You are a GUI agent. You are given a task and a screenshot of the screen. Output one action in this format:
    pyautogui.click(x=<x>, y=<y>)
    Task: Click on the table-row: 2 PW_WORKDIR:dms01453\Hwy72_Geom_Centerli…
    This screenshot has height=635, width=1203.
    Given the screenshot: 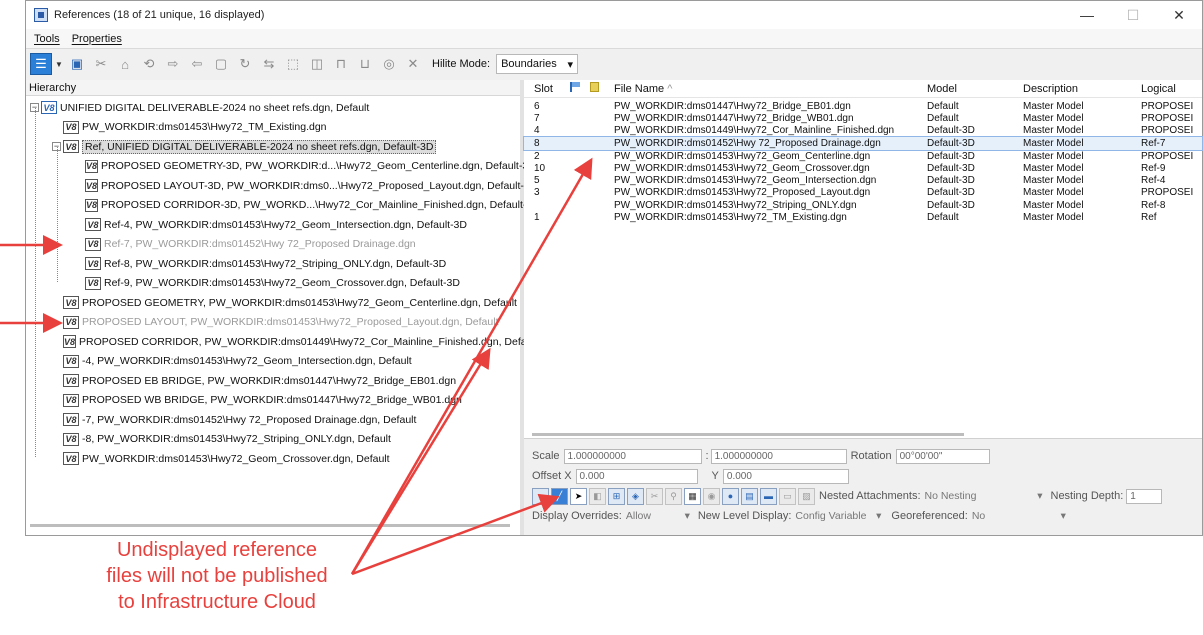 What is the action you would take?
    pyautogui.click(x=863, y=156)
    